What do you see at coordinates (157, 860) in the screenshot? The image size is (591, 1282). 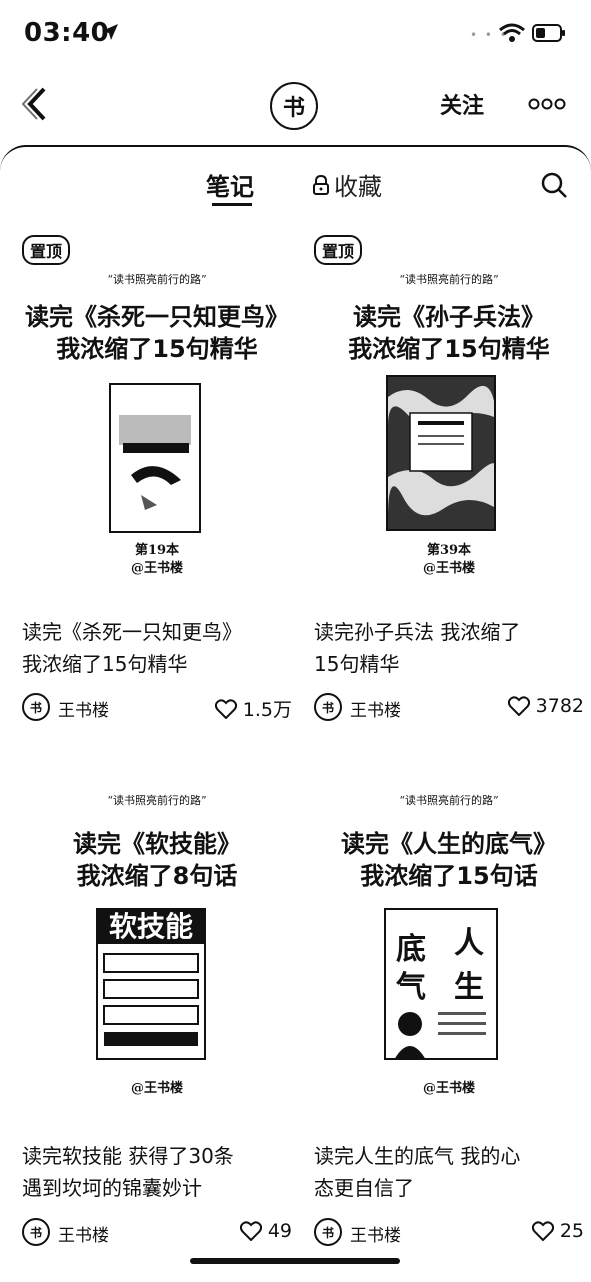 I see `cover-title: 读完《软技能》 我浓缩了8句话` at bounding box center [157, 860].